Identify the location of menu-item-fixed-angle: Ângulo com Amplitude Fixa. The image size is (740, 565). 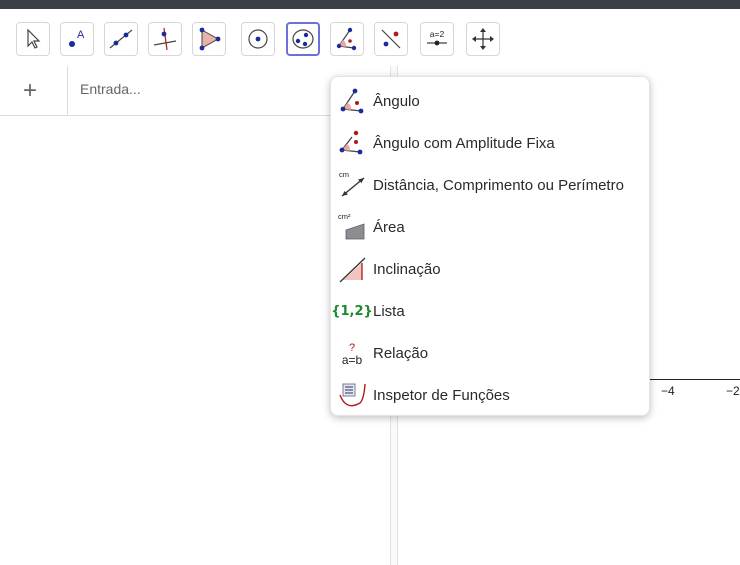
(491, 143).